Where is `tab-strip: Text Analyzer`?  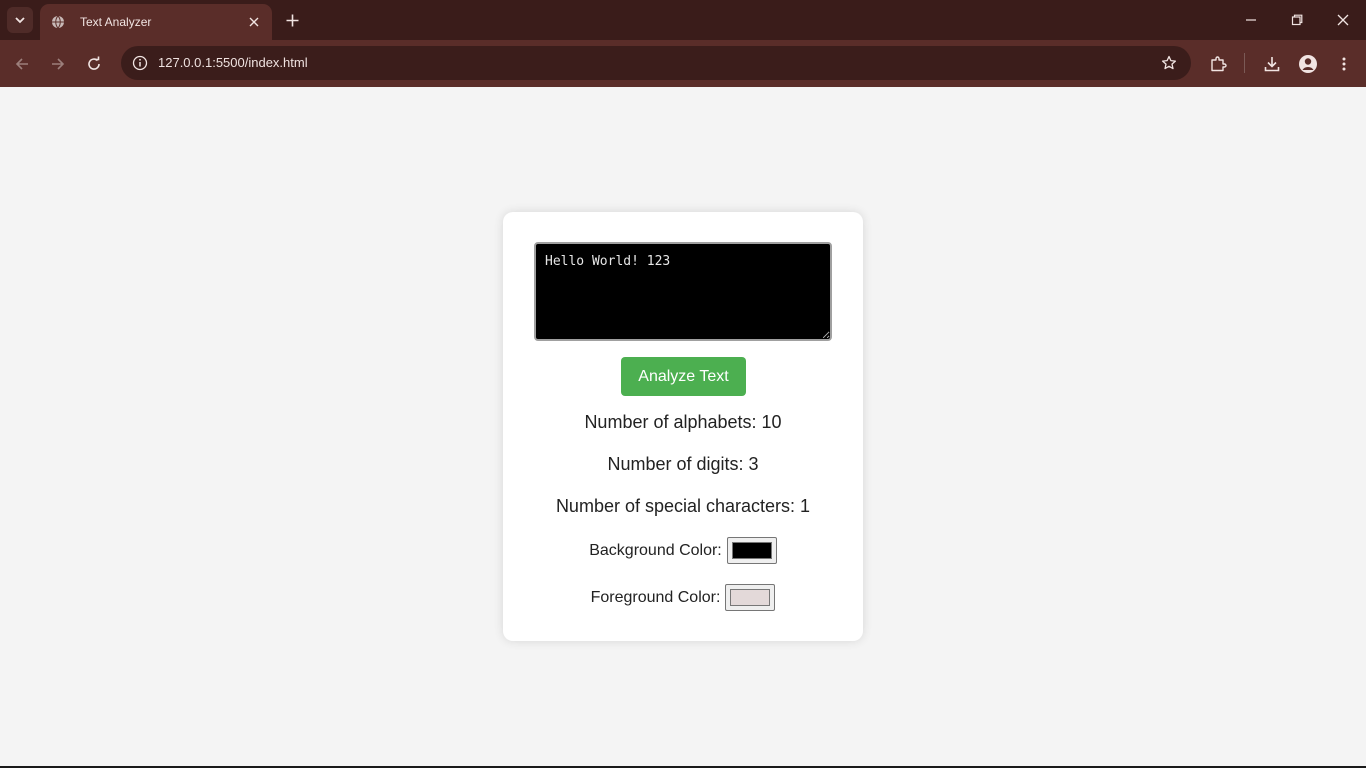
tab-strip: Text Analyzer is located at coordinates (683, 20).